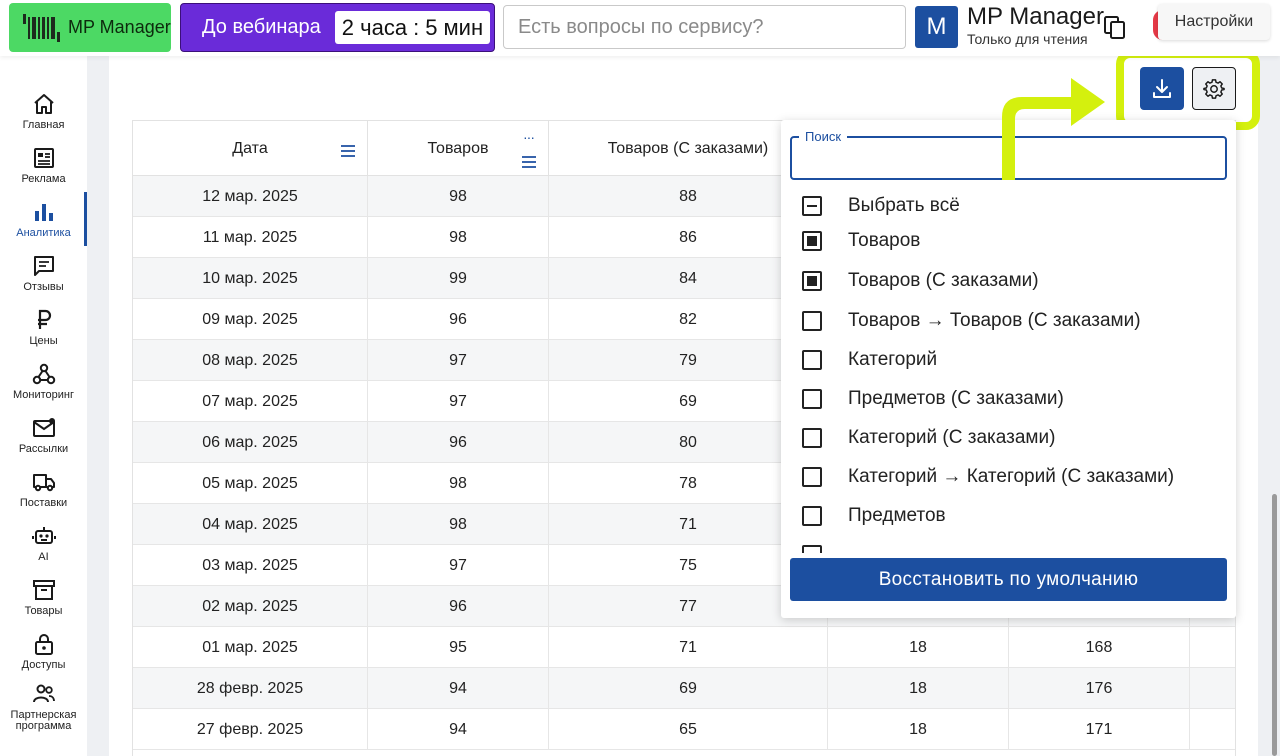  Describe the element at coordinates (897, 515) in the screenshot. I see `option-label: Предметов` at that location.